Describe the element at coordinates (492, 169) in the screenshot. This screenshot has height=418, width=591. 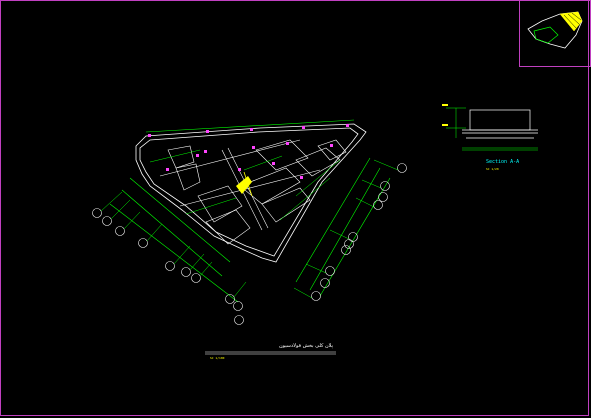
I see `section-scale: SC 1/20` at that location.